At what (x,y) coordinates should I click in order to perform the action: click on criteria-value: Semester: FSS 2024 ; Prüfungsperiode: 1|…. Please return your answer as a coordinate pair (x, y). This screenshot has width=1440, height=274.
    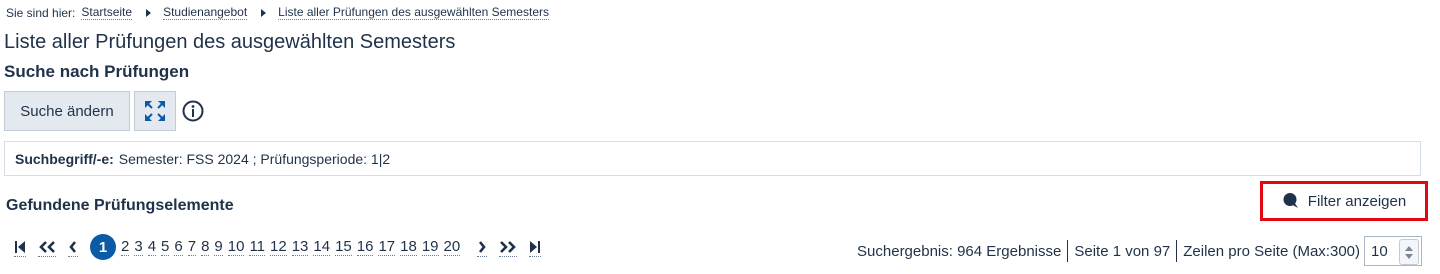
    Looking at the image, I should click on (254, 158).